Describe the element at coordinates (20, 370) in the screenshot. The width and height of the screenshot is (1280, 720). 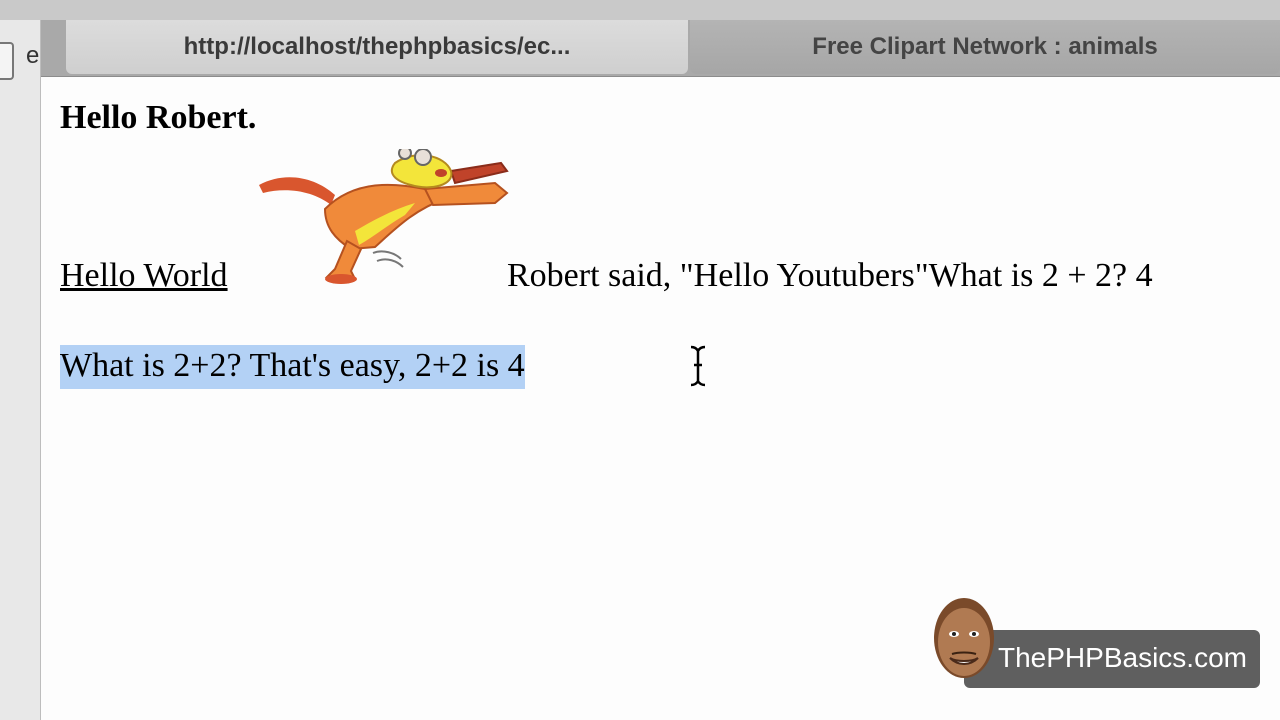
I see `background-window-edge: e` at that location.